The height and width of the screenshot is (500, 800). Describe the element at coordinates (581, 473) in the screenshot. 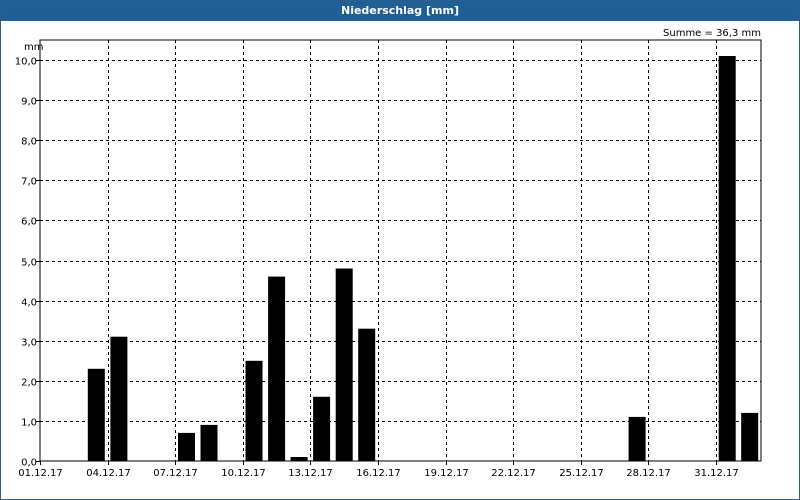

I see `x-tick-label: 25.12.17` at that location.